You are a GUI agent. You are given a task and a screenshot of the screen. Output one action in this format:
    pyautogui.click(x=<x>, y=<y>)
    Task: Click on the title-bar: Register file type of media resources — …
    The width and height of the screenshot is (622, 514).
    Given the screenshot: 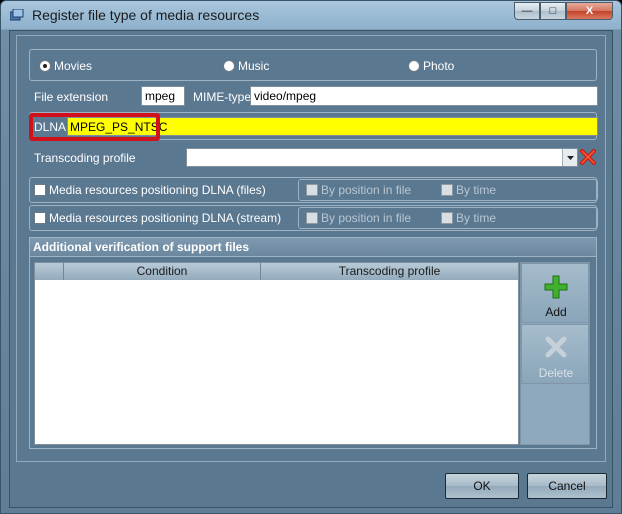 What is the action you would take?
    pyautogui.click(x=311, y=15)
    